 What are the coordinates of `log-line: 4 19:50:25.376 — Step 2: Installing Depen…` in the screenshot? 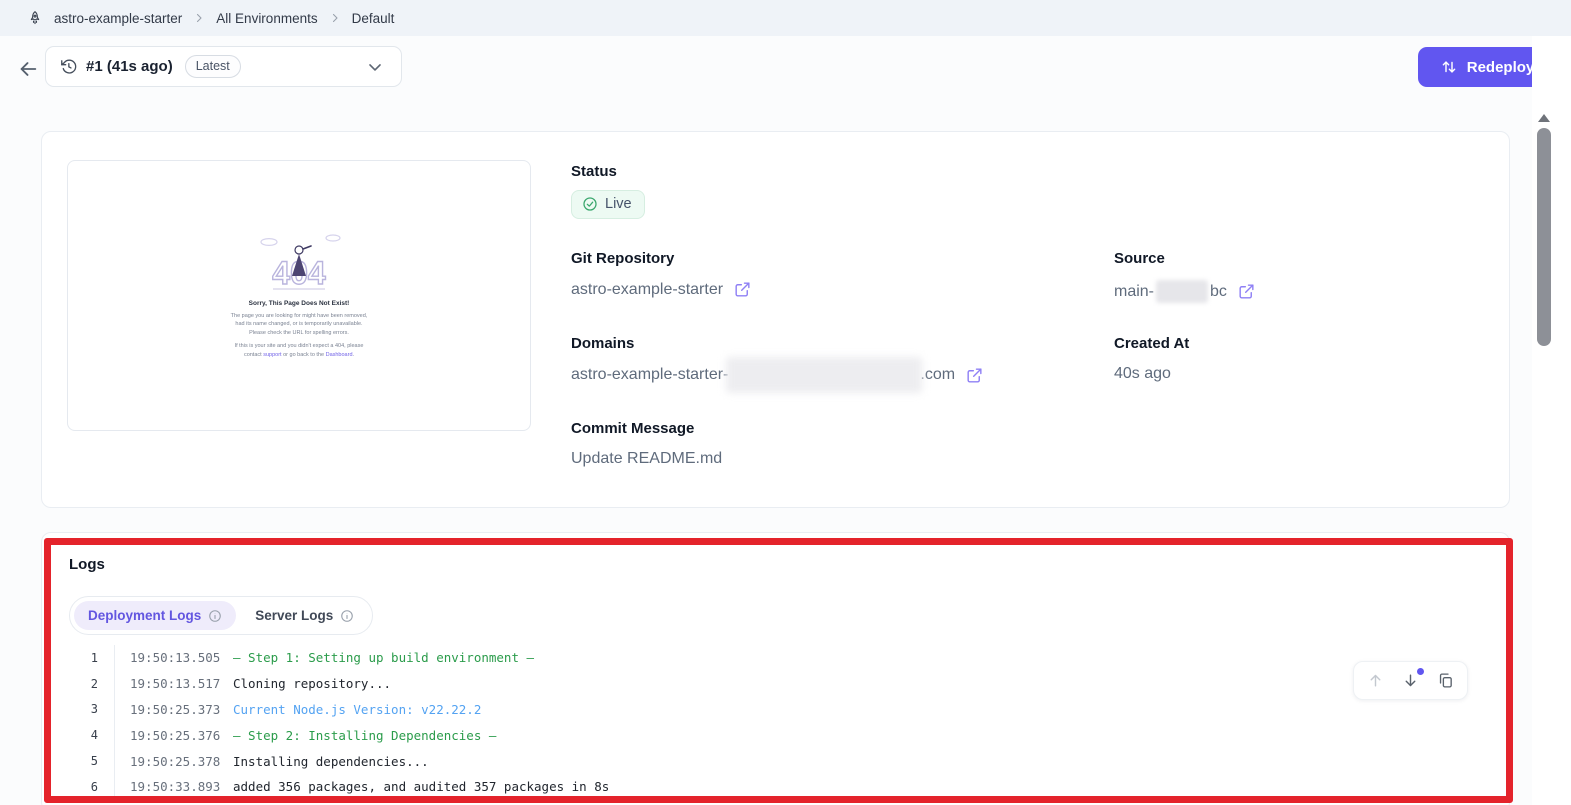 It's located at (775, 735).